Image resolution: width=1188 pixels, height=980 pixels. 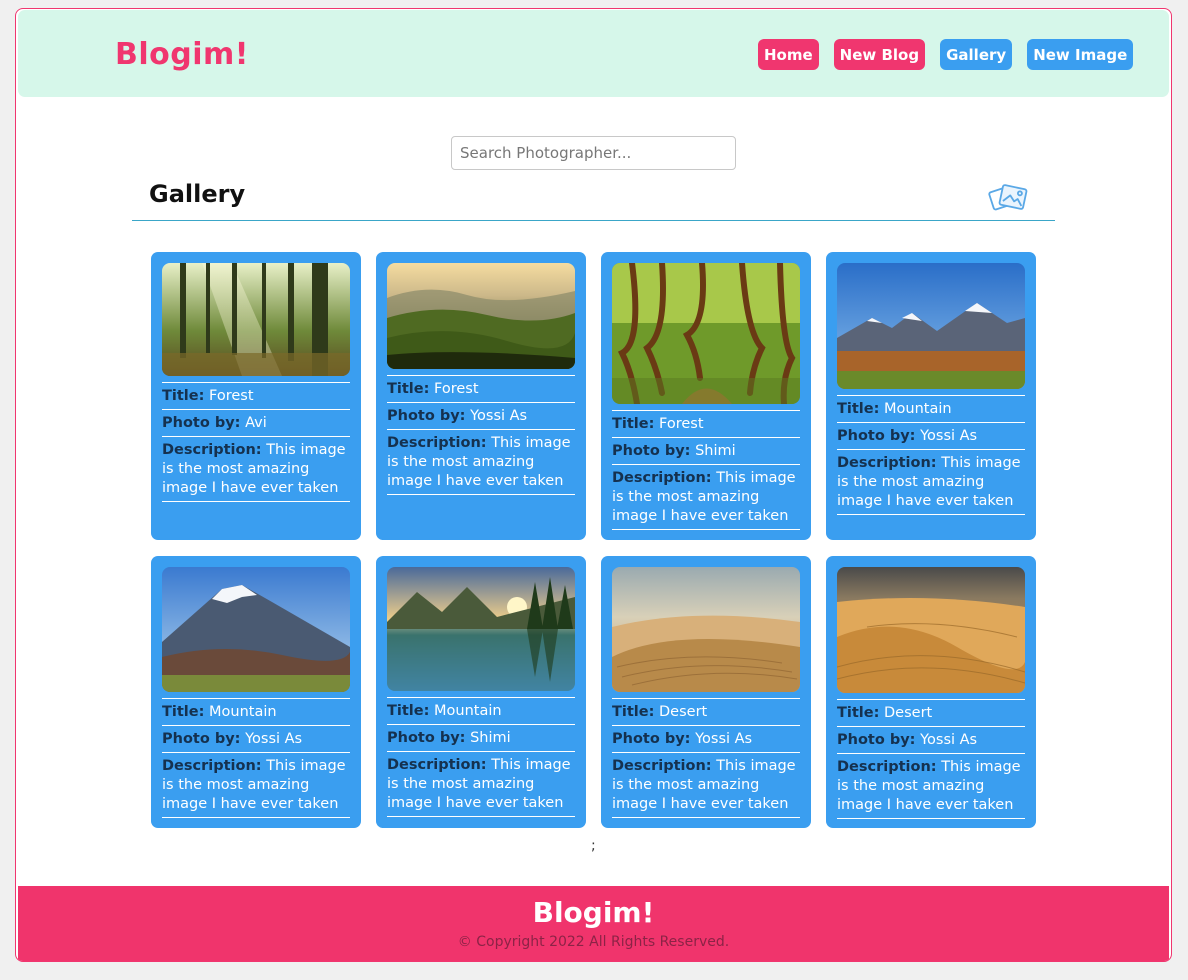 I want to click on nav-gallery-button: Gallery, so click(x=976, y=54).